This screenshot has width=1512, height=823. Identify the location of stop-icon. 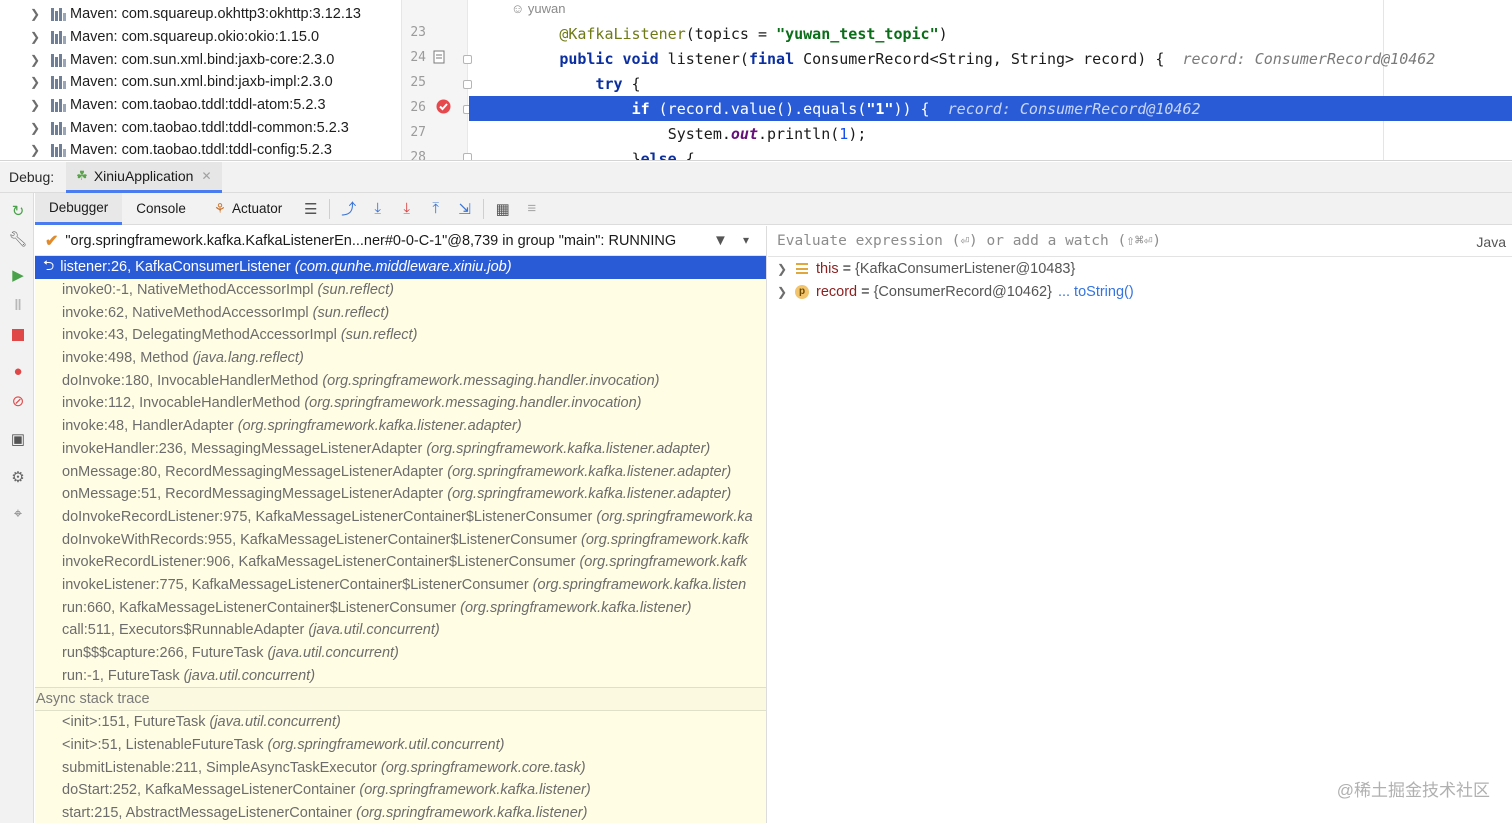
(18, 335).